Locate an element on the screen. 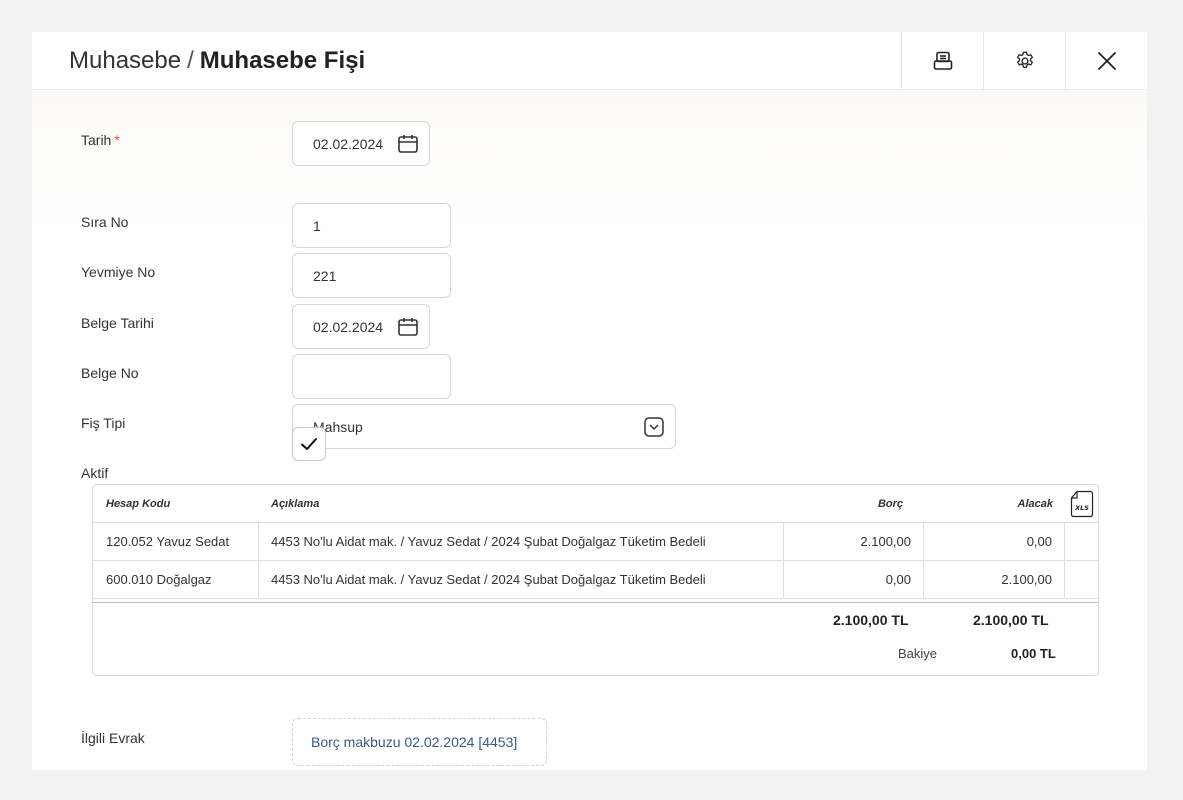 Image resolution: width=1183 pixels, height=800 pixels. chevron-down-icon is located at coordinates (654, 426).